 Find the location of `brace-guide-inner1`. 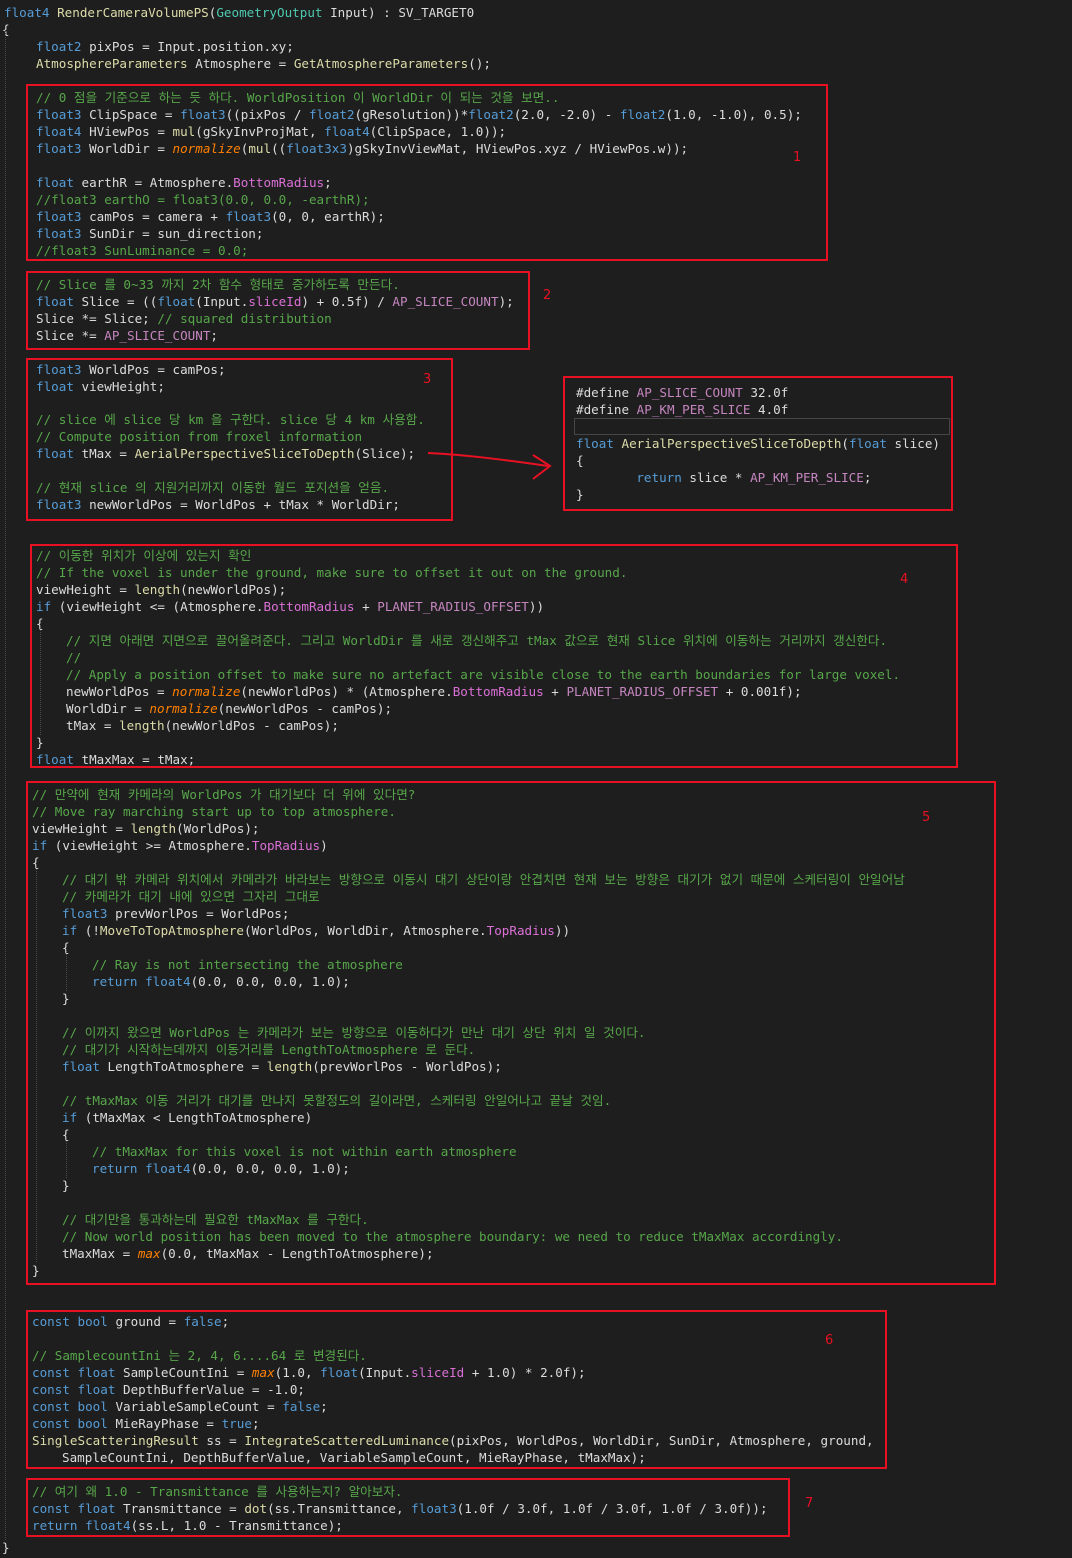

brace-guide-inner1 is located at coordinates (66, 970).